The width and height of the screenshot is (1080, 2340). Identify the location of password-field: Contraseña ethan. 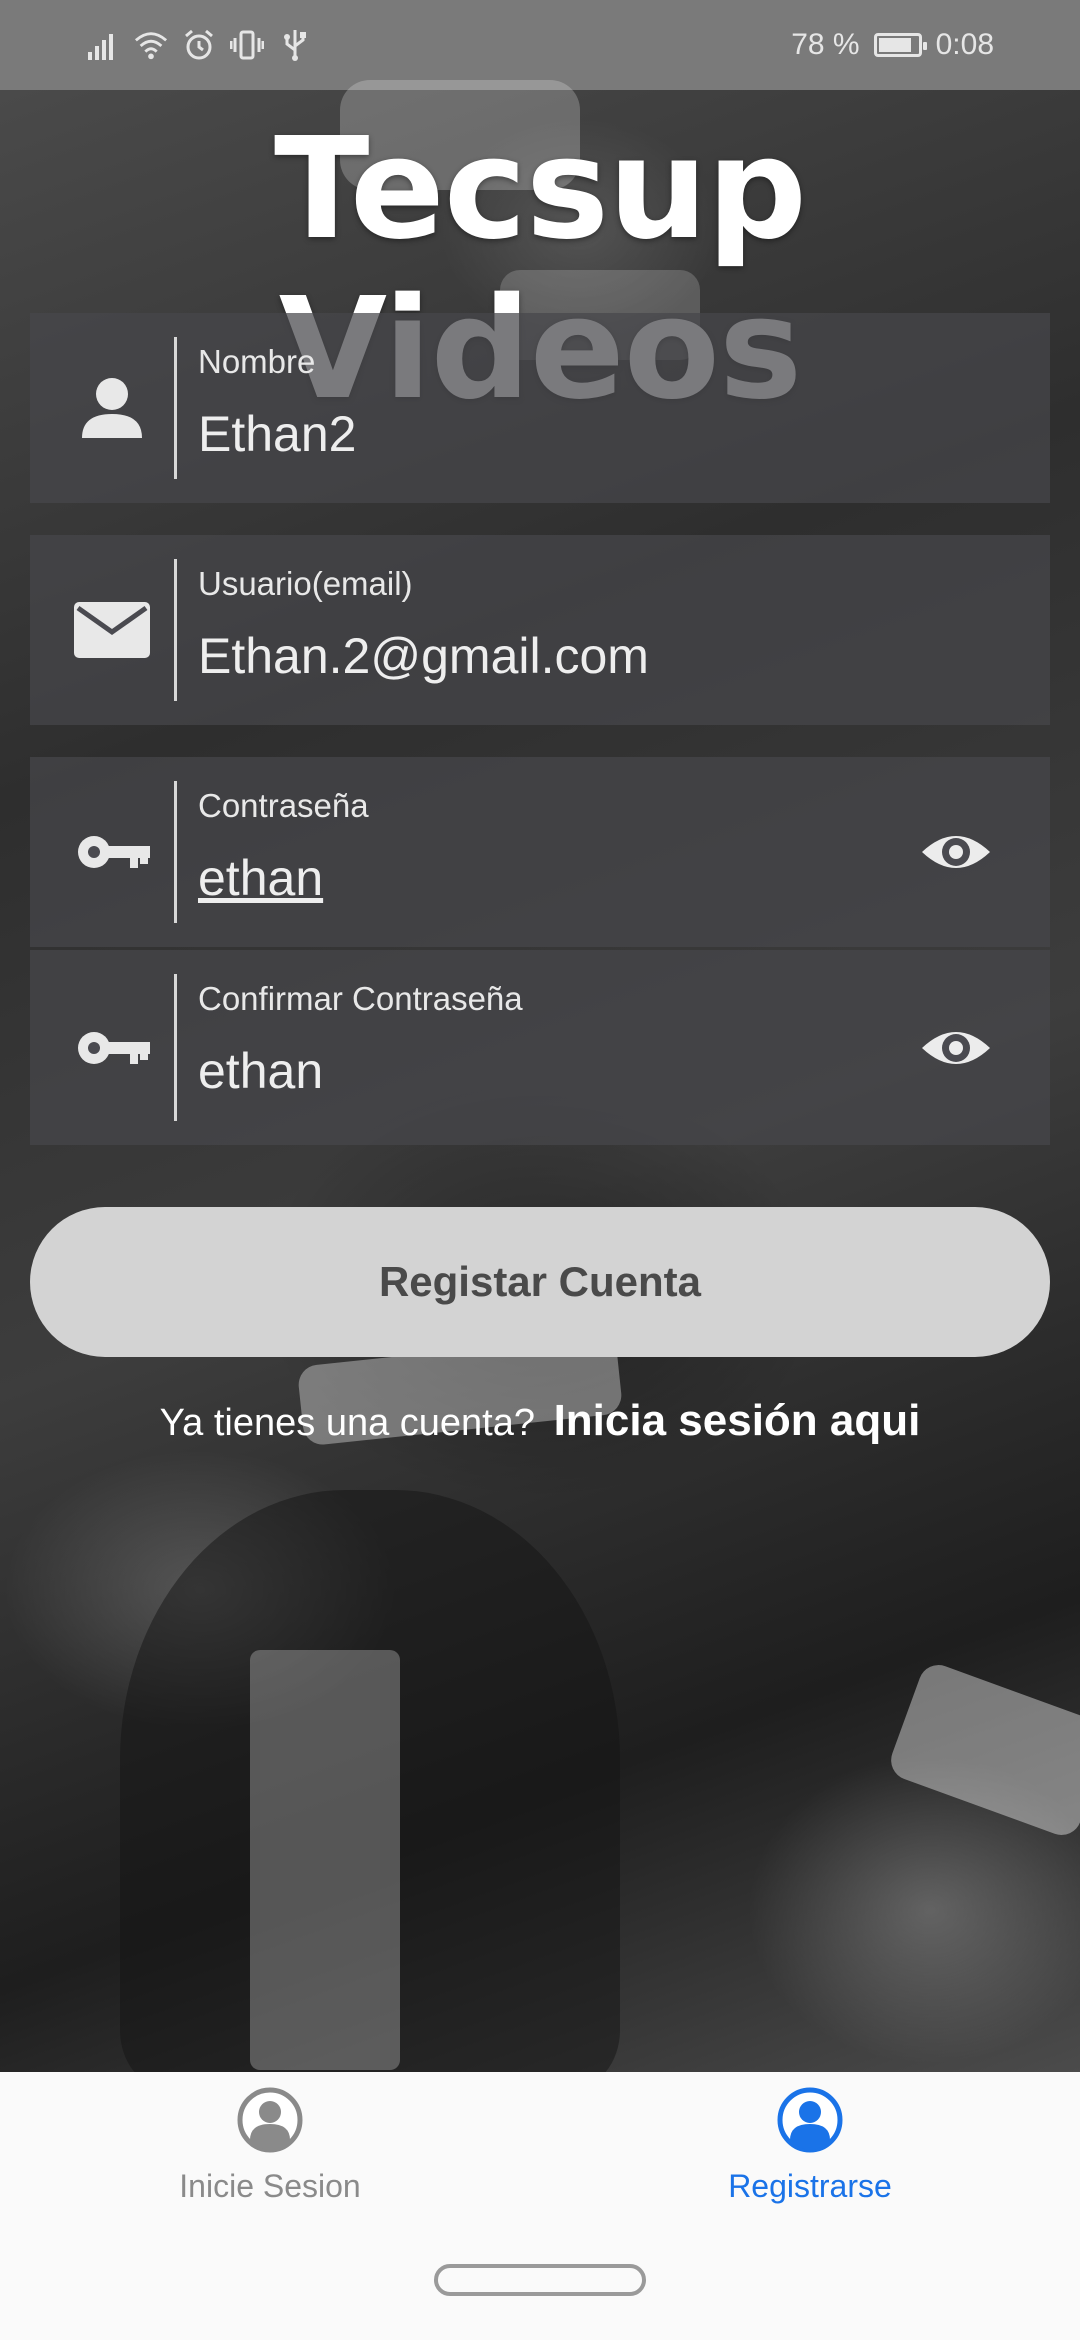
(540, 852).